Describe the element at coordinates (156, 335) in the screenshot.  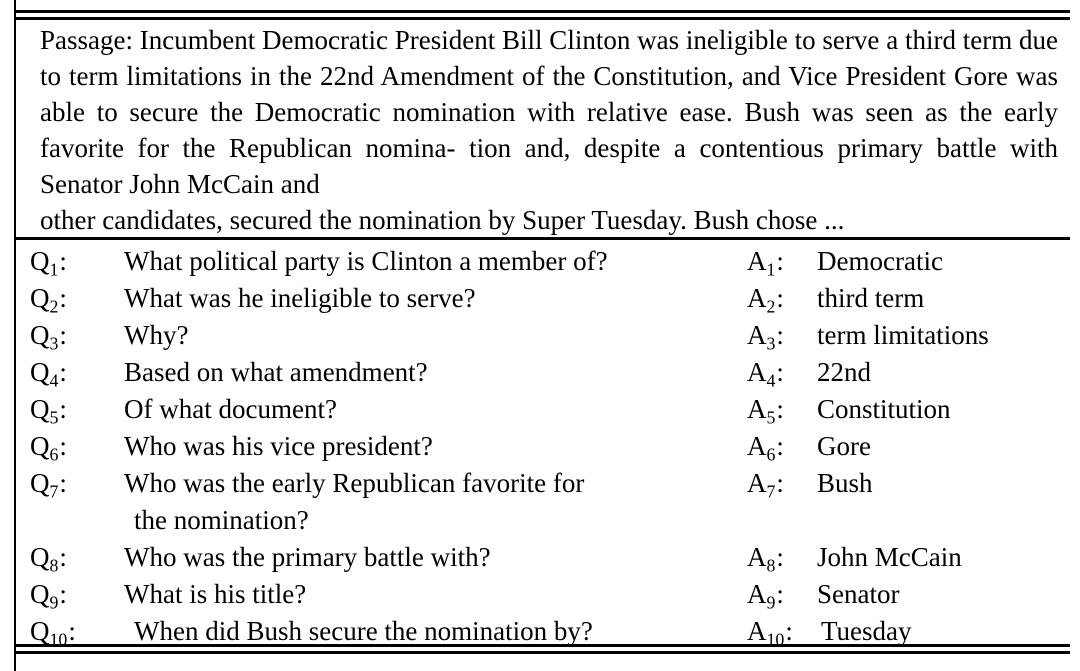
I see `question-text-3: Why?` at that location.